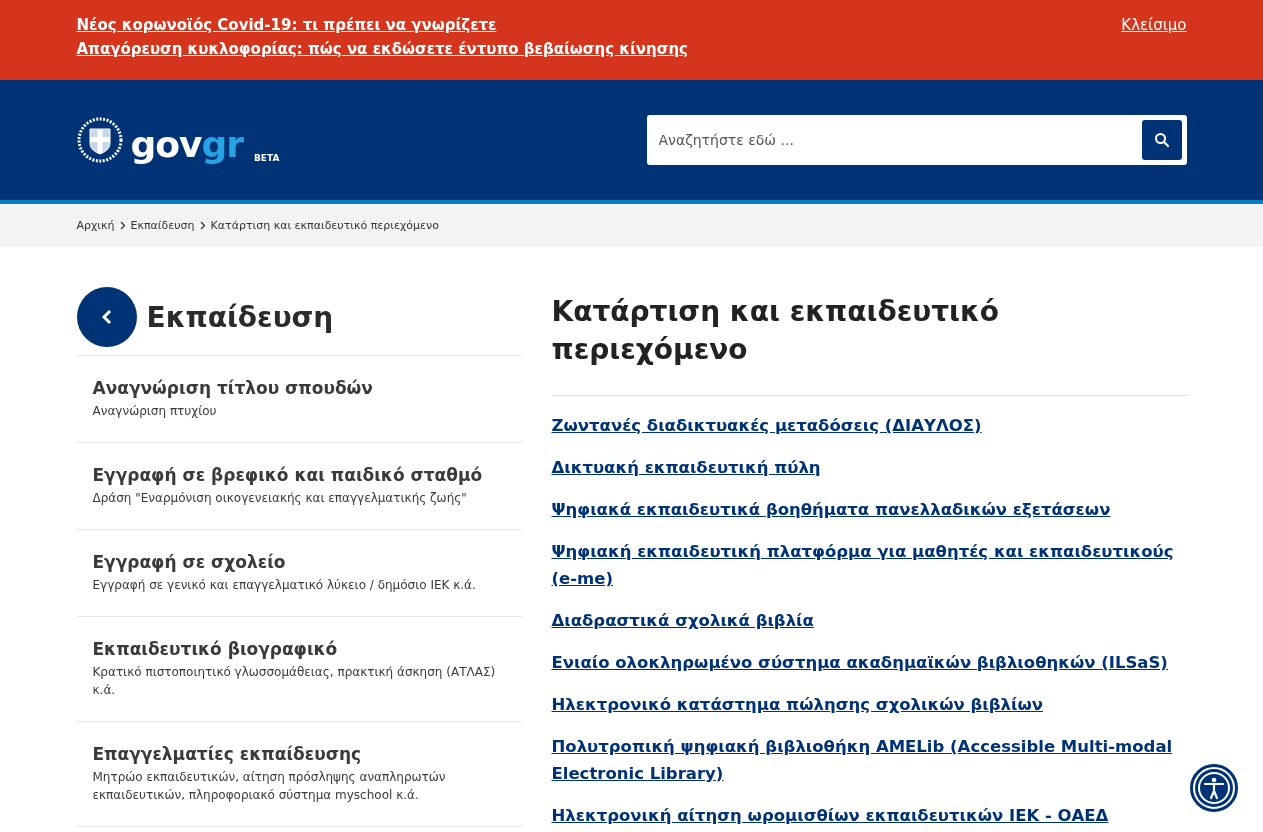 The height and width of the screenshot is (832, 1263). Describe the element at coordinates (382, 49) in the screenshot. I see `alert-link: Απαγόρευση κυκλοφορίας: πώς να εκδώσετε έντυπο βεβαίωσης κίνησης` at that location.